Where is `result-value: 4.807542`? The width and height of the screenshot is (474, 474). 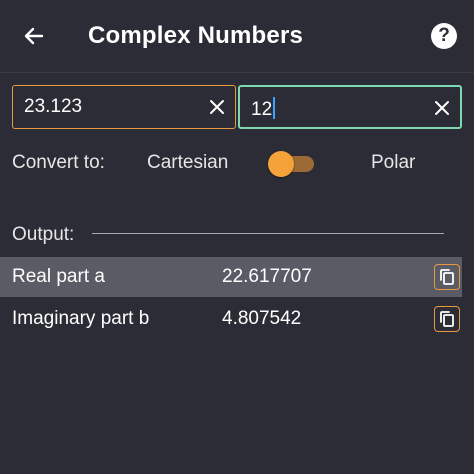
result-value: 4.807542 is located at coordinates (262, 318).